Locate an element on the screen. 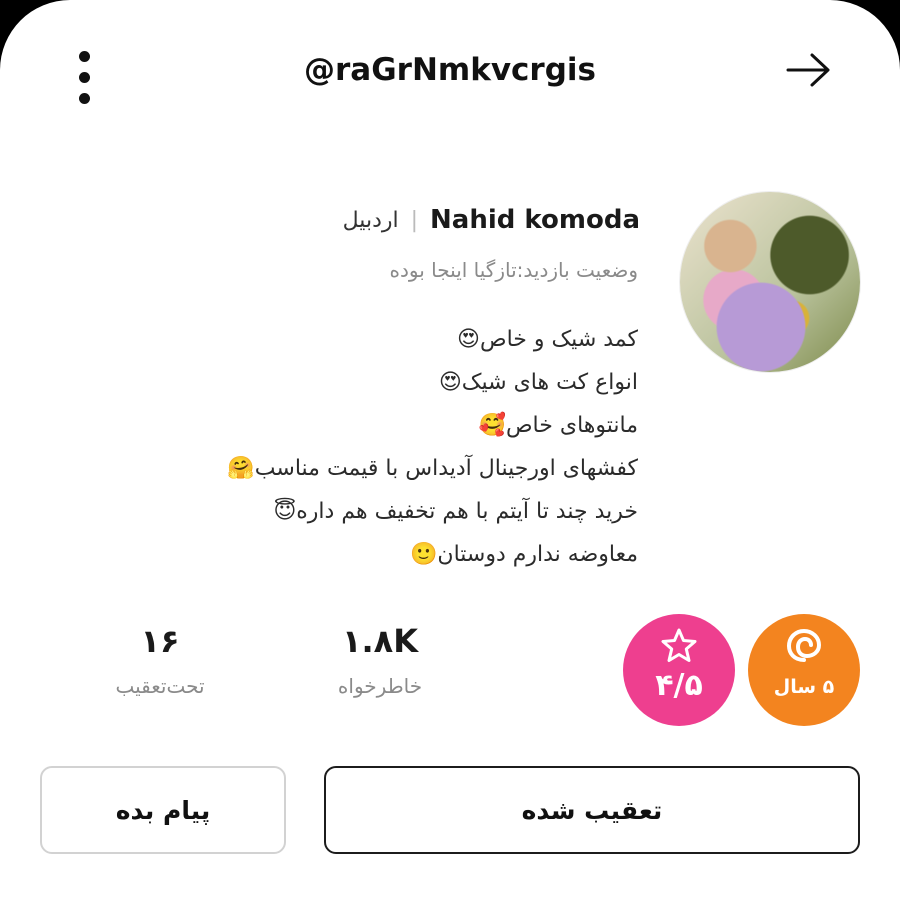 The width and height of the screenshot is (900, 900). message-button: پیام بده is located at coordinates (163, 810).